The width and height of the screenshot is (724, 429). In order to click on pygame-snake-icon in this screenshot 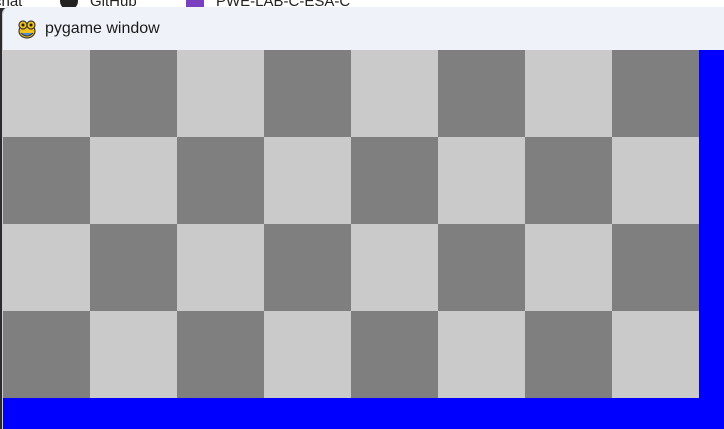, I will do `click(27, 29)`.